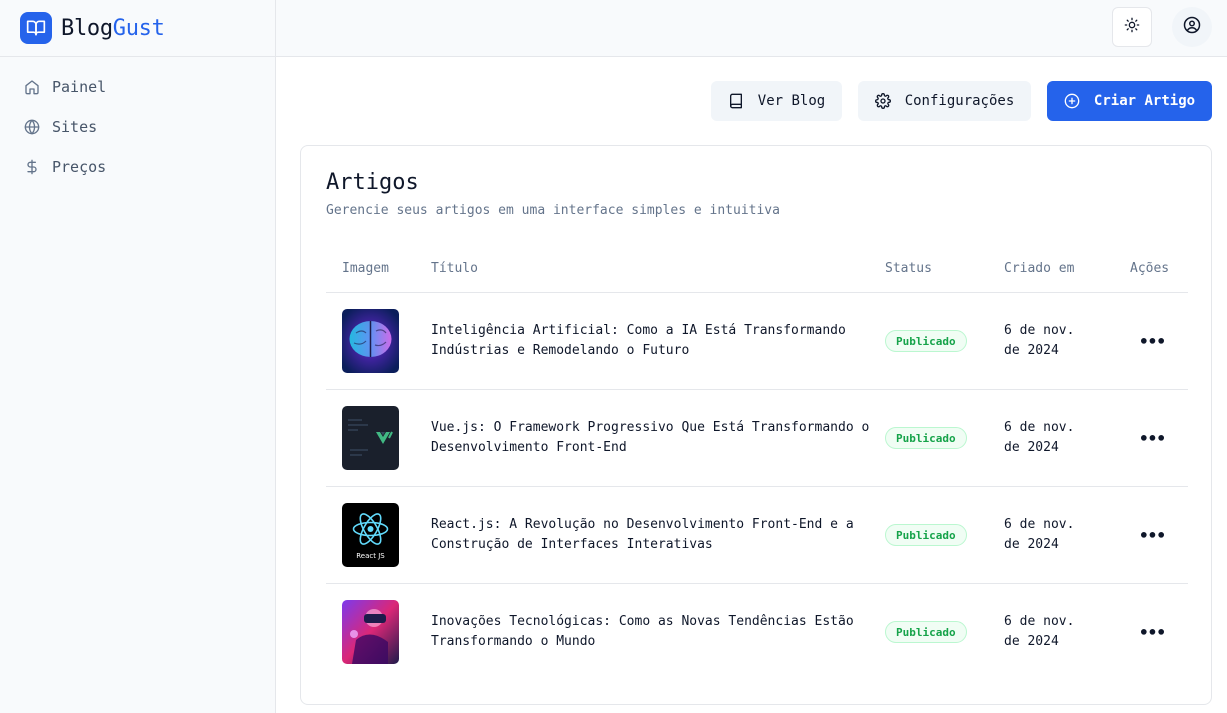 This screenshot has height=713, width=1227. Describe the element at coordinates (372, 182) in the screenshot. I see `page-title: Artigos` at that location.